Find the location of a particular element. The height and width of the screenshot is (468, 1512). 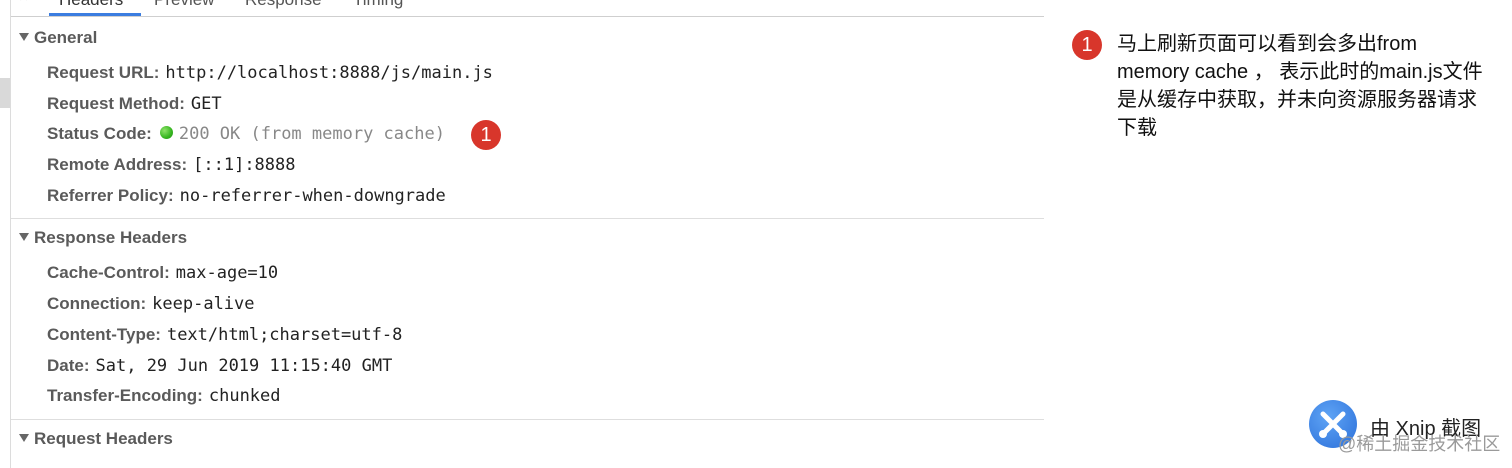

header-key: Request Method: is located at coordinates (116, 103).